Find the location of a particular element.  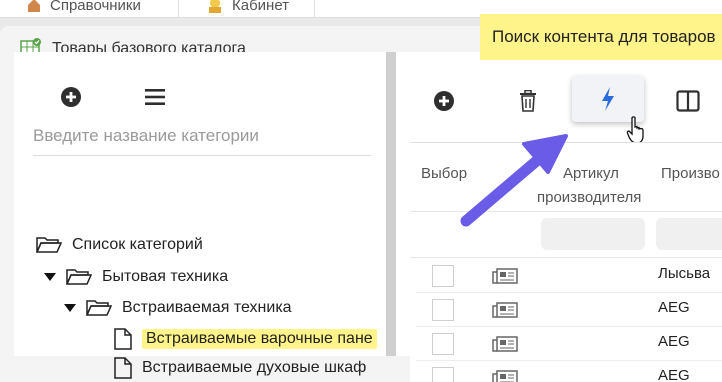

category-search-placeholder: Введите название категории is located at coordinates (146, 135).